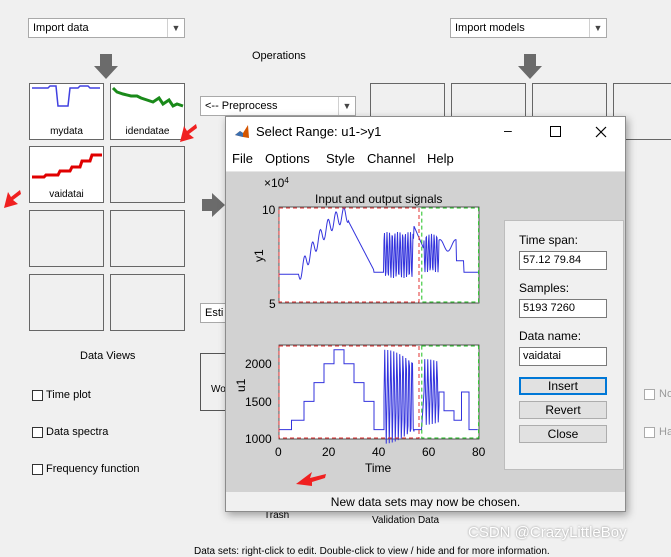  Describe the element at coordinates (425, 132) in the screenshot. I see `dialog-titlebar: Select Range: u1->y1 –` at that location.